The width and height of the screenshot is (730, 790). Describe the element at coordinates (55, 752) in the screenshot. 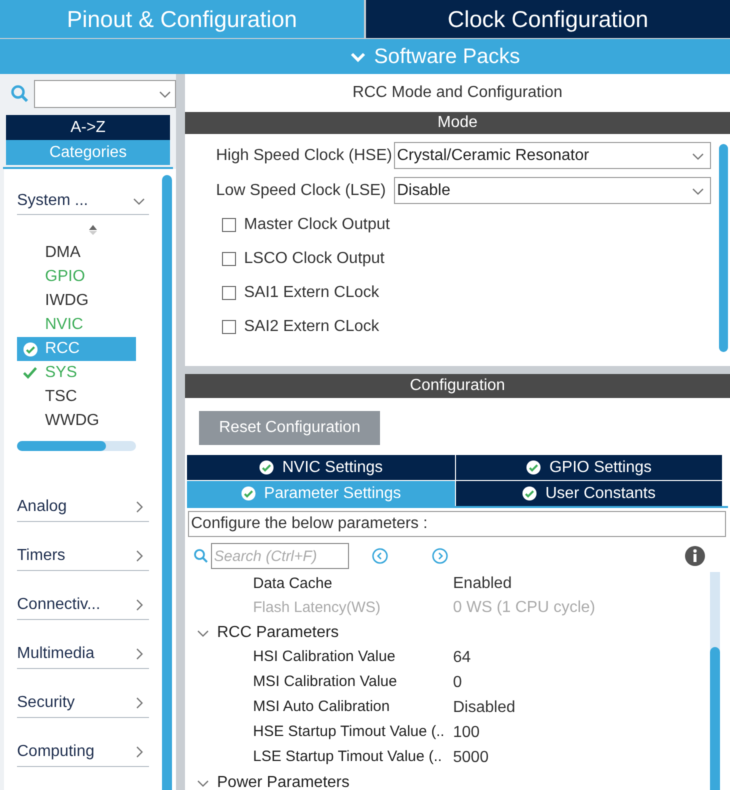

I see `category-label: Computing` at that location.